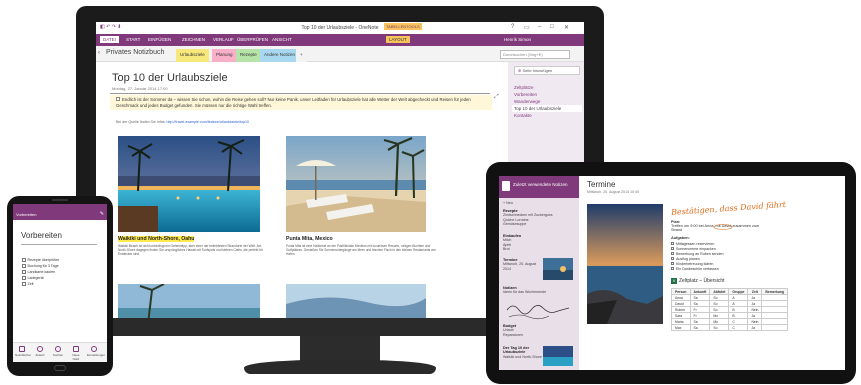 This screenshot has width=861, height=385. Describe the element at coordinates (738, 327) in the screenshot. I see `table-cell: C` at that location.